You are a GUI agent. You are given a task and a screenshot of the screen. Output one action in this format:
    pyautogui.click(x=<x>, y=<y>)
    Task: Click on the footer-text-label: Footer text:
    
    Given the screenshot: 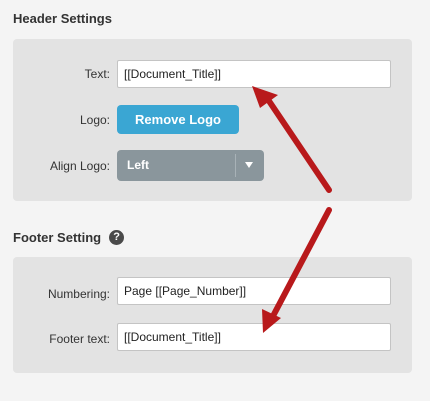 What is the action you would take?
    pyautogui.click(x=79, y=339)
    